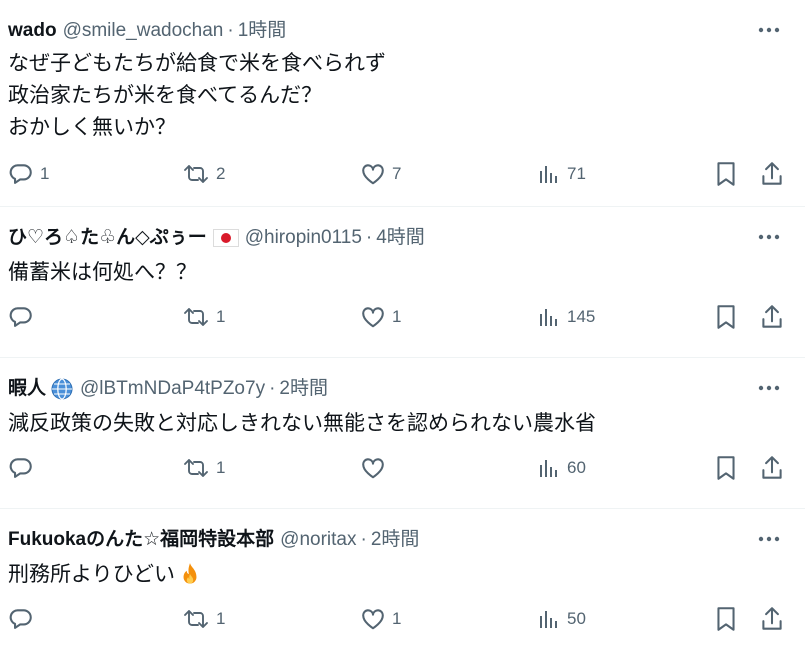  I want to click on retweet-count: 2, so click(221, 173).